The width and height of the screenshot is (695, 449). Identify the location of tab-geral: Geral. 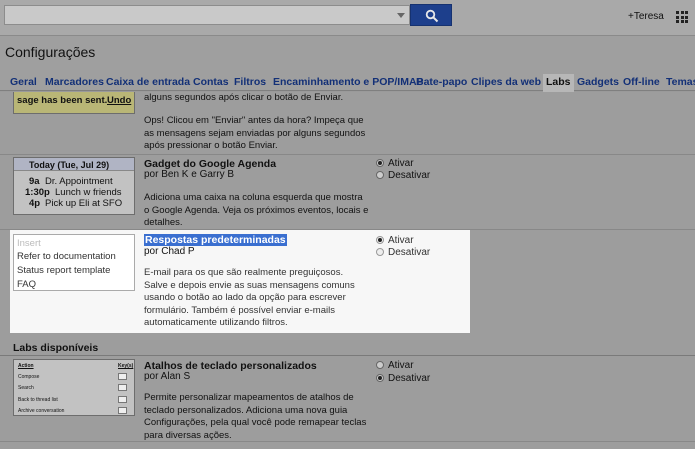
(23, 82).